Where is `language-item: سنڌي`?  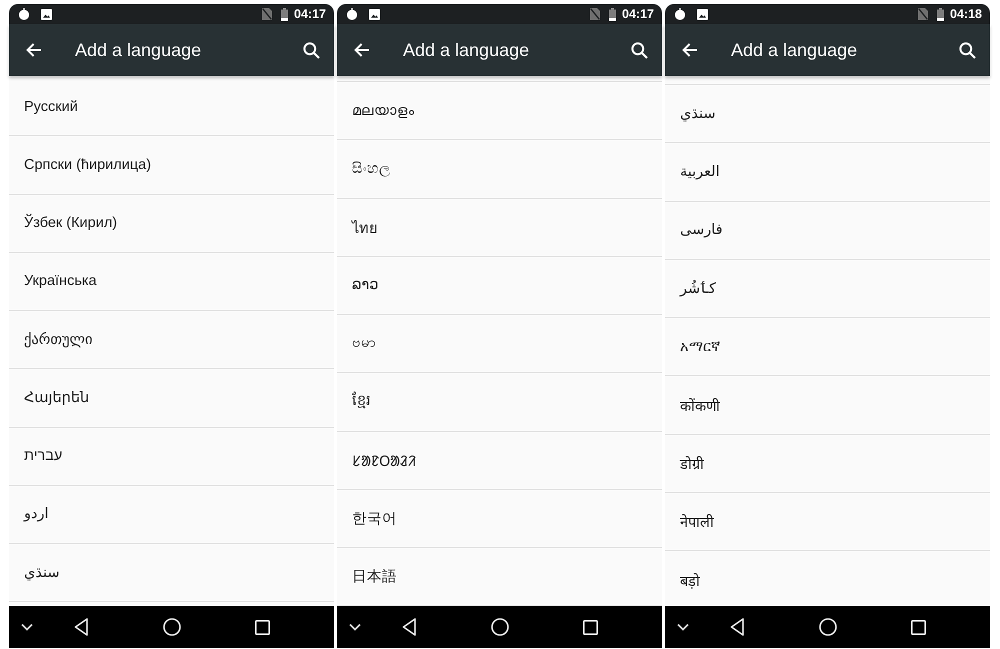
language-item: سنڌي is located at coordinates (827, 114).